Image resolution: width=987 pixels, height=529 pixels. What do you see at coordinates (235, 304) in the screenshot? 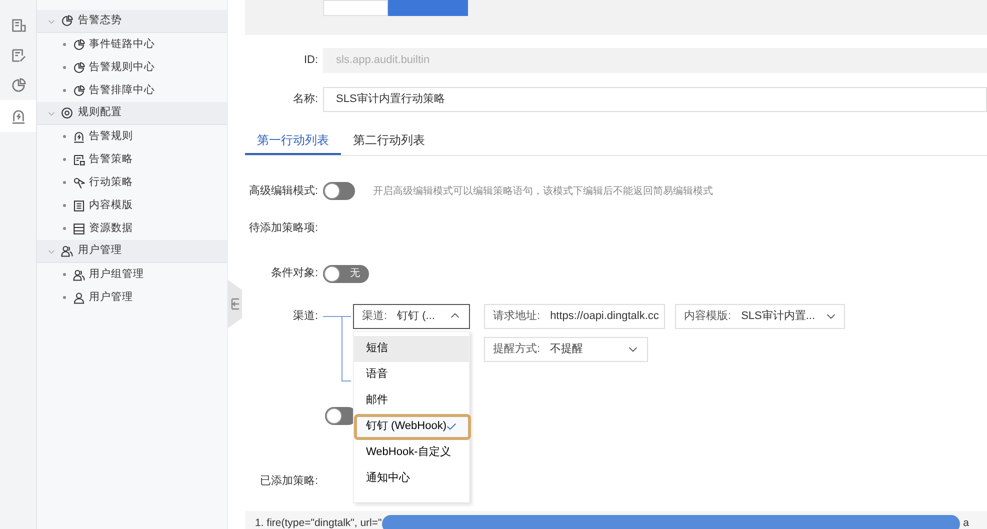
I see `collapse-handle-icon` at bounding box center [235, 304].